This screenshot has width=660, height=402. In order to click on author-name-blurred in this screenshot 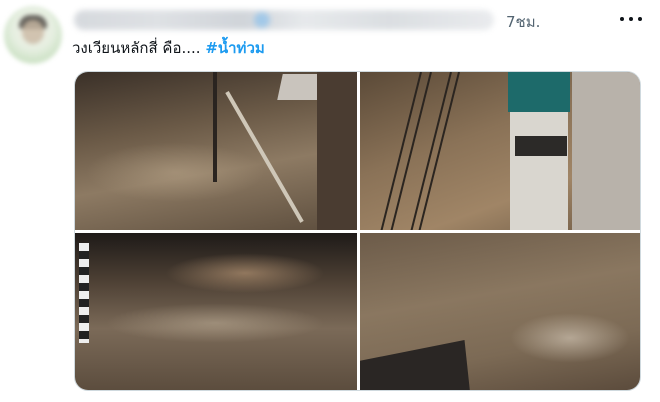, I will do `click(284, 20)`.